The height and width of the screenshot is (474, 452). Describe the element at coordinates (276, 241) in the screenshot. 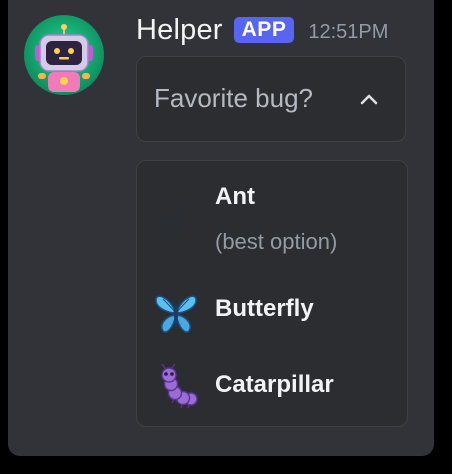

I see `option-description: (best option)` at that location.